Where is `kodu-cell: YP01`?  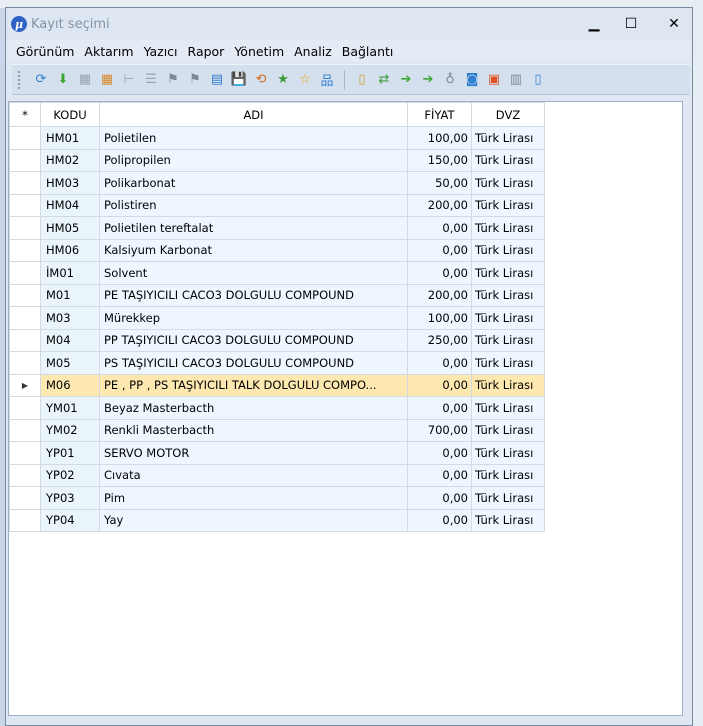 kodu-cell: YP01 is located at coordinates (70, 453).